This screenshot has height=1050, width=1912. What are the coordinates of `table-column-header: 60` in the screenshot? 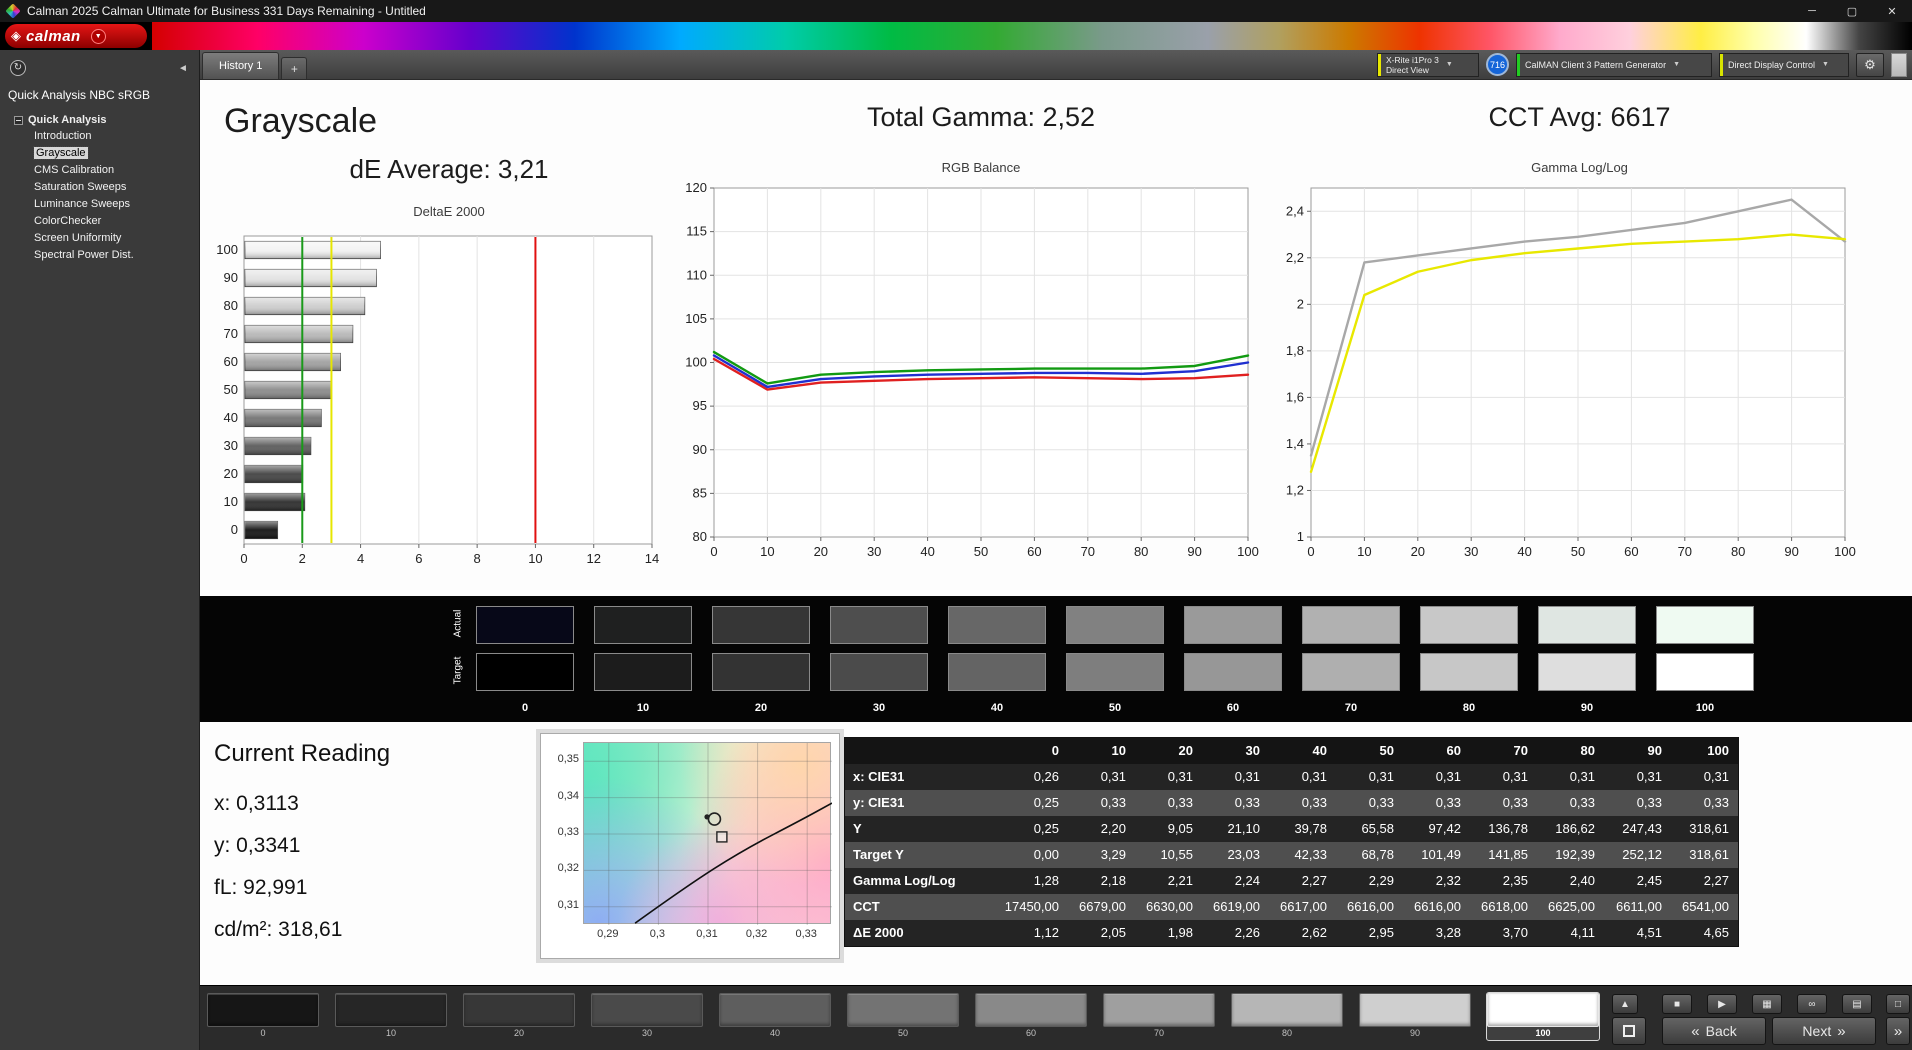 It's located at (1436, 751).